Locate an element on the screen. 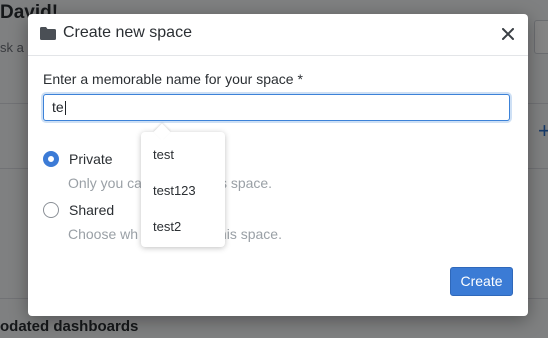 The width and height of the screenshot is (548, 338). dialog-title: Create new space is located at coordinates (127, 32).